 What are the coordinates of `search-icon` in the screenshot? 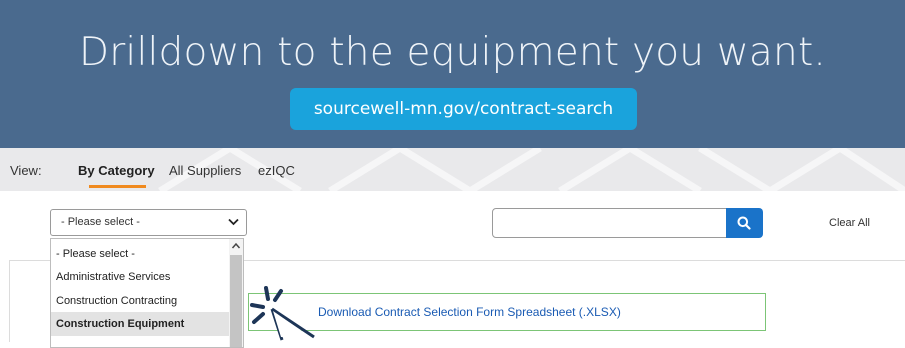 It's located at (744, 223).